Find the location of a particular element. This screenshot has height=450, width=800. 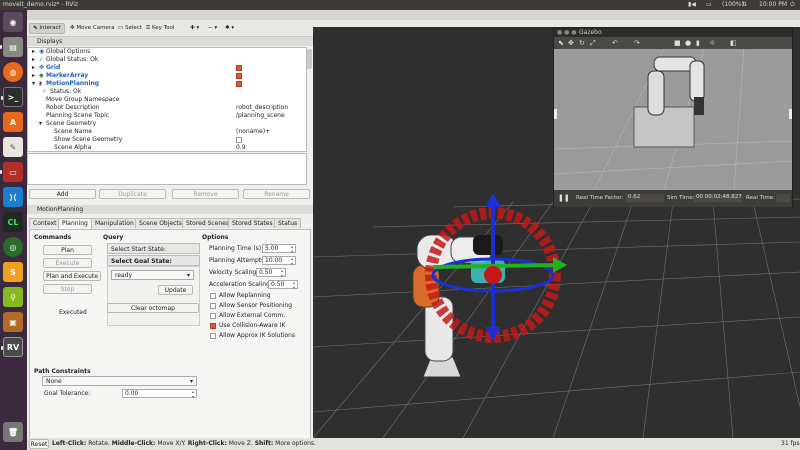

allow-external-comm-checkbox is located at coordinates (213, 316).